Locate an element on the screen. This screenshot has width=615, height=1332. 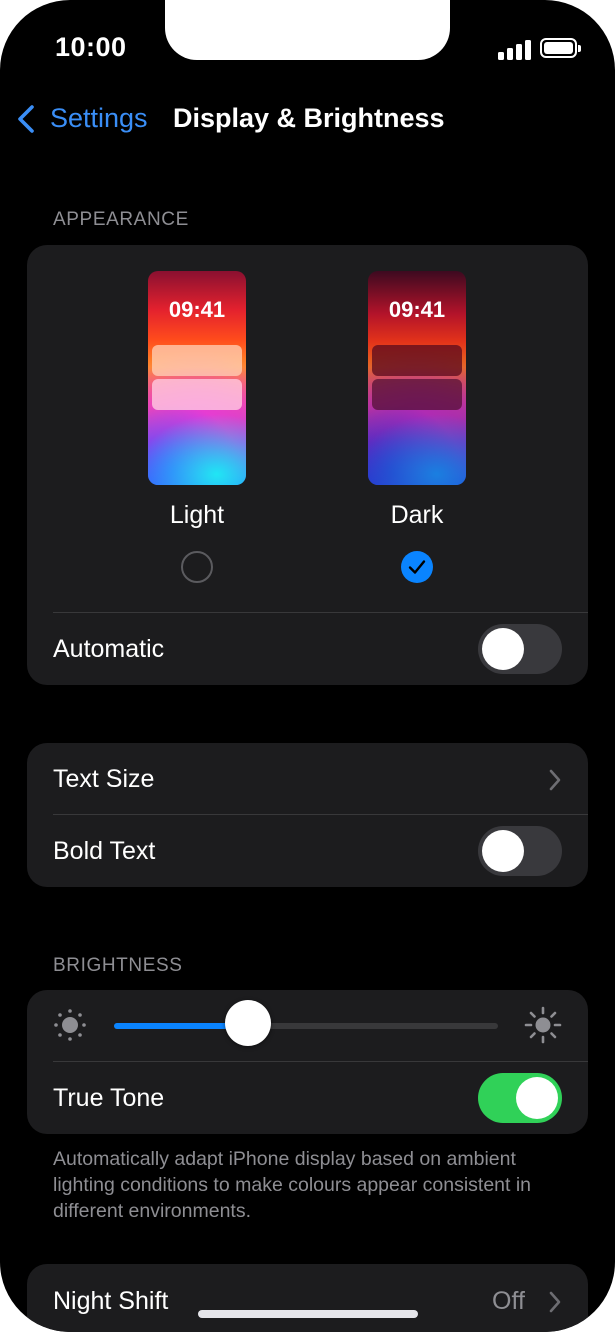
camera-notch is located at coordinates (307, 30).